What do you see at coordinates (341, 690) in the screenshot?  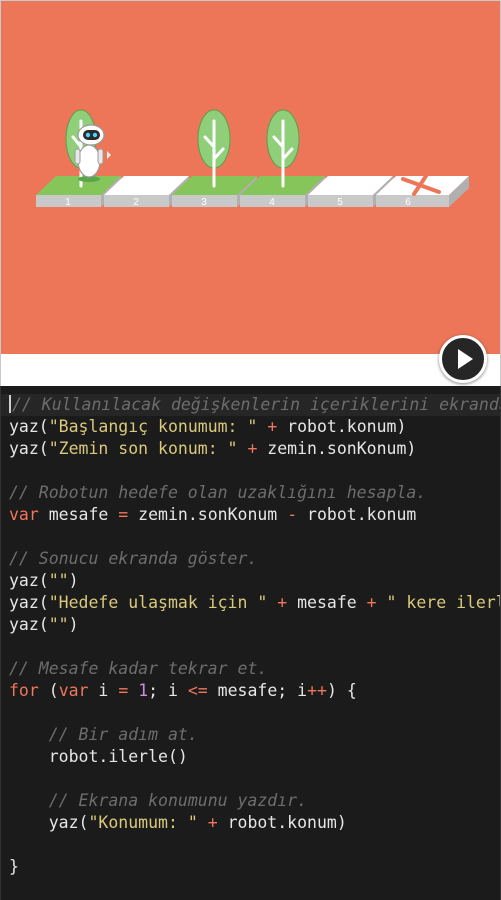 I see `code-token: ) {` at bounding box center [341, 690].